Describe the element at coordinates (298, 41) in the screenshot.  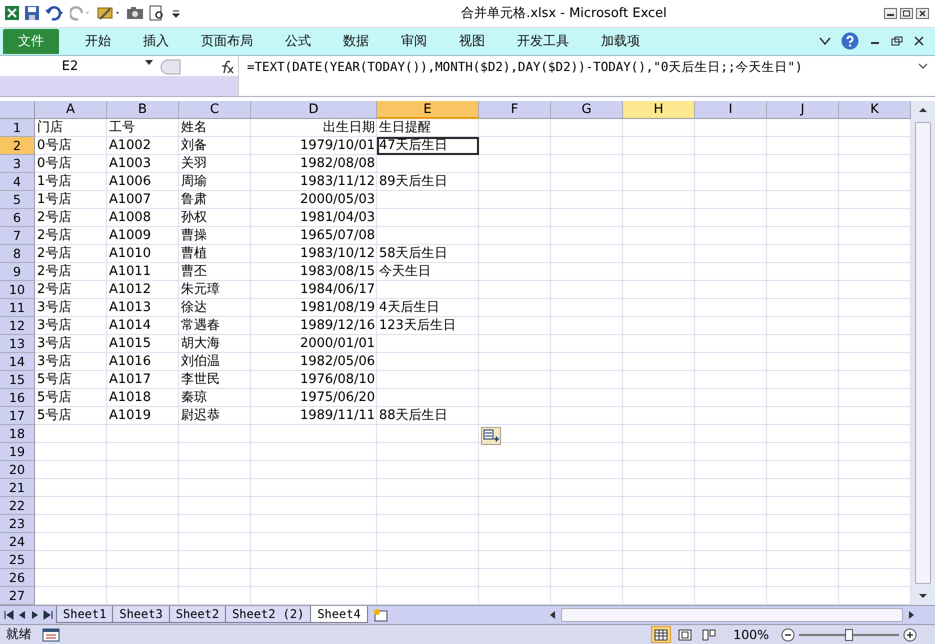
I see `ribbon-tab: 公式` at that location.